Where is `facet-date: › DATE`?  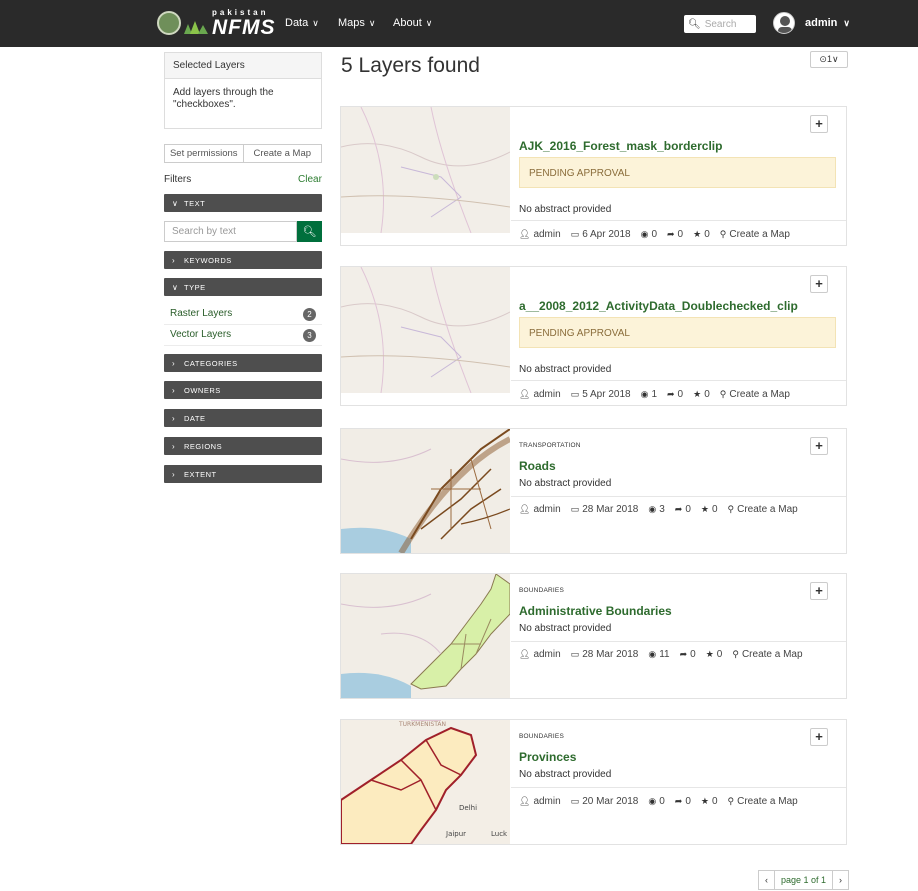 facet-date: › DATE is located at coordinates (243, 418).